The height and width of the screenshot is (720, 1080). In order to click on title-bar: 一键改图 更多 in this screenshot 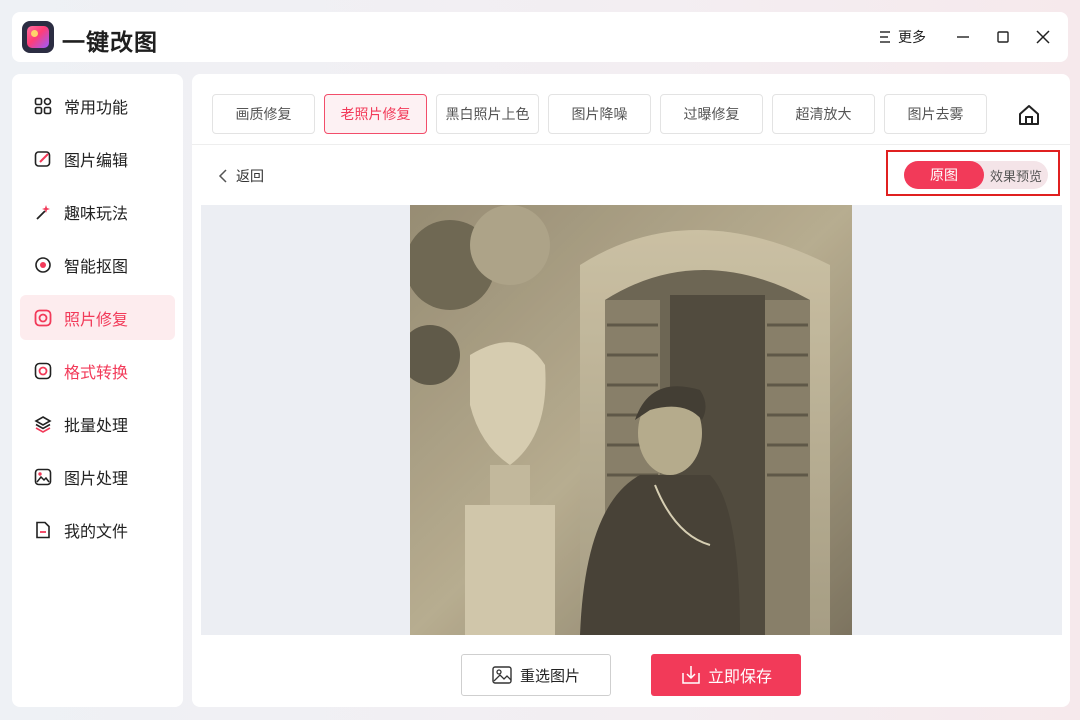, I will do `click(540, 37)`.